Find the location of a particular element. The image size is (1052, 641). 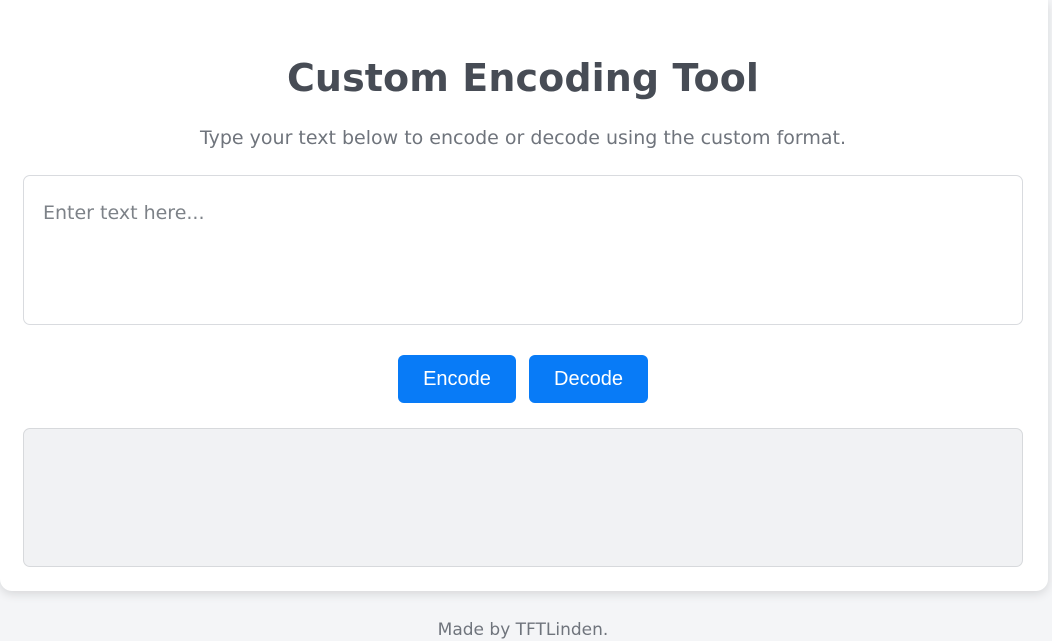

footer-credit: Made by TFTLinden. is located at coordinates (523, 630).